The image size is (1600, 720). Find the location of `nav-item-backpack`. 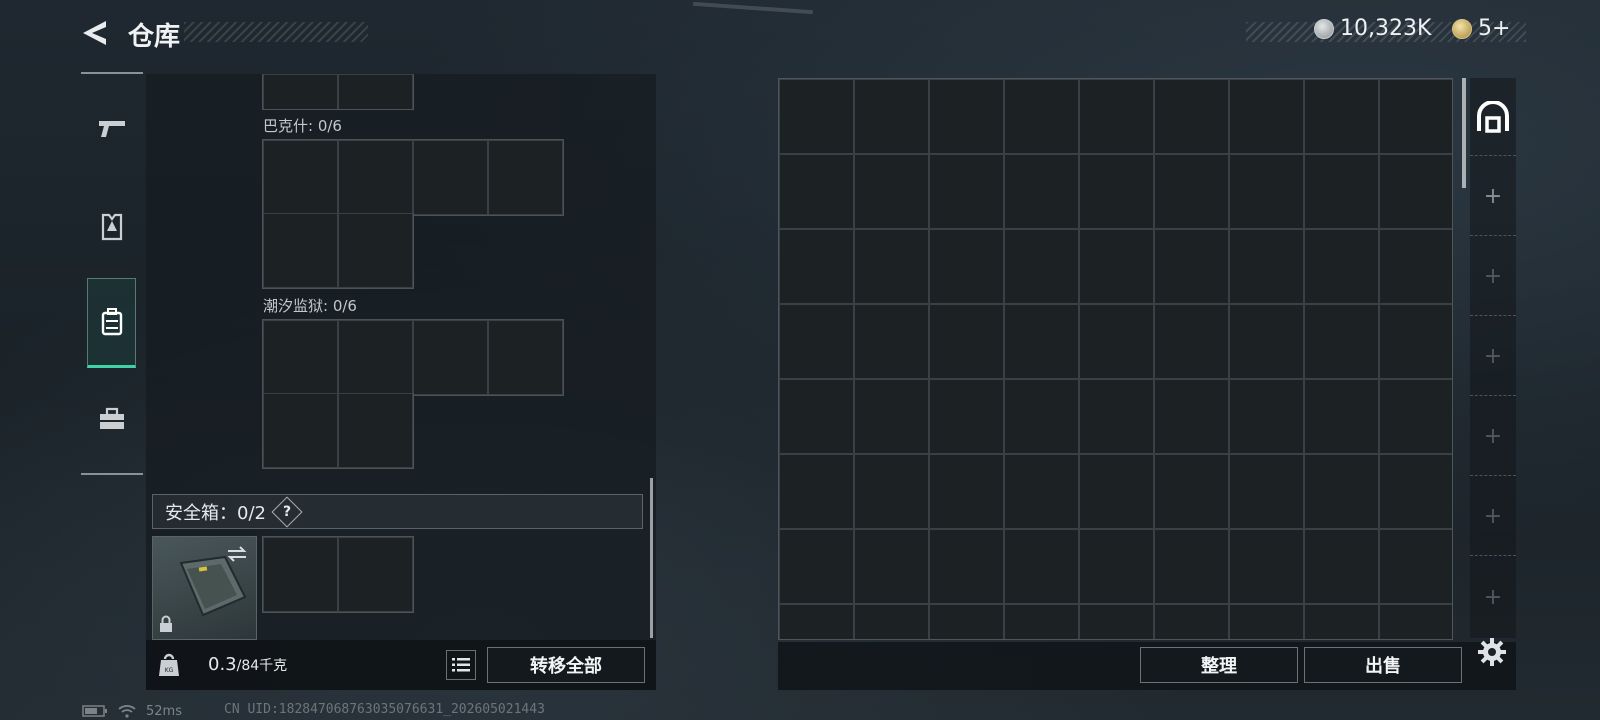

nav-item-backpack is located at coordinates (111, 323).